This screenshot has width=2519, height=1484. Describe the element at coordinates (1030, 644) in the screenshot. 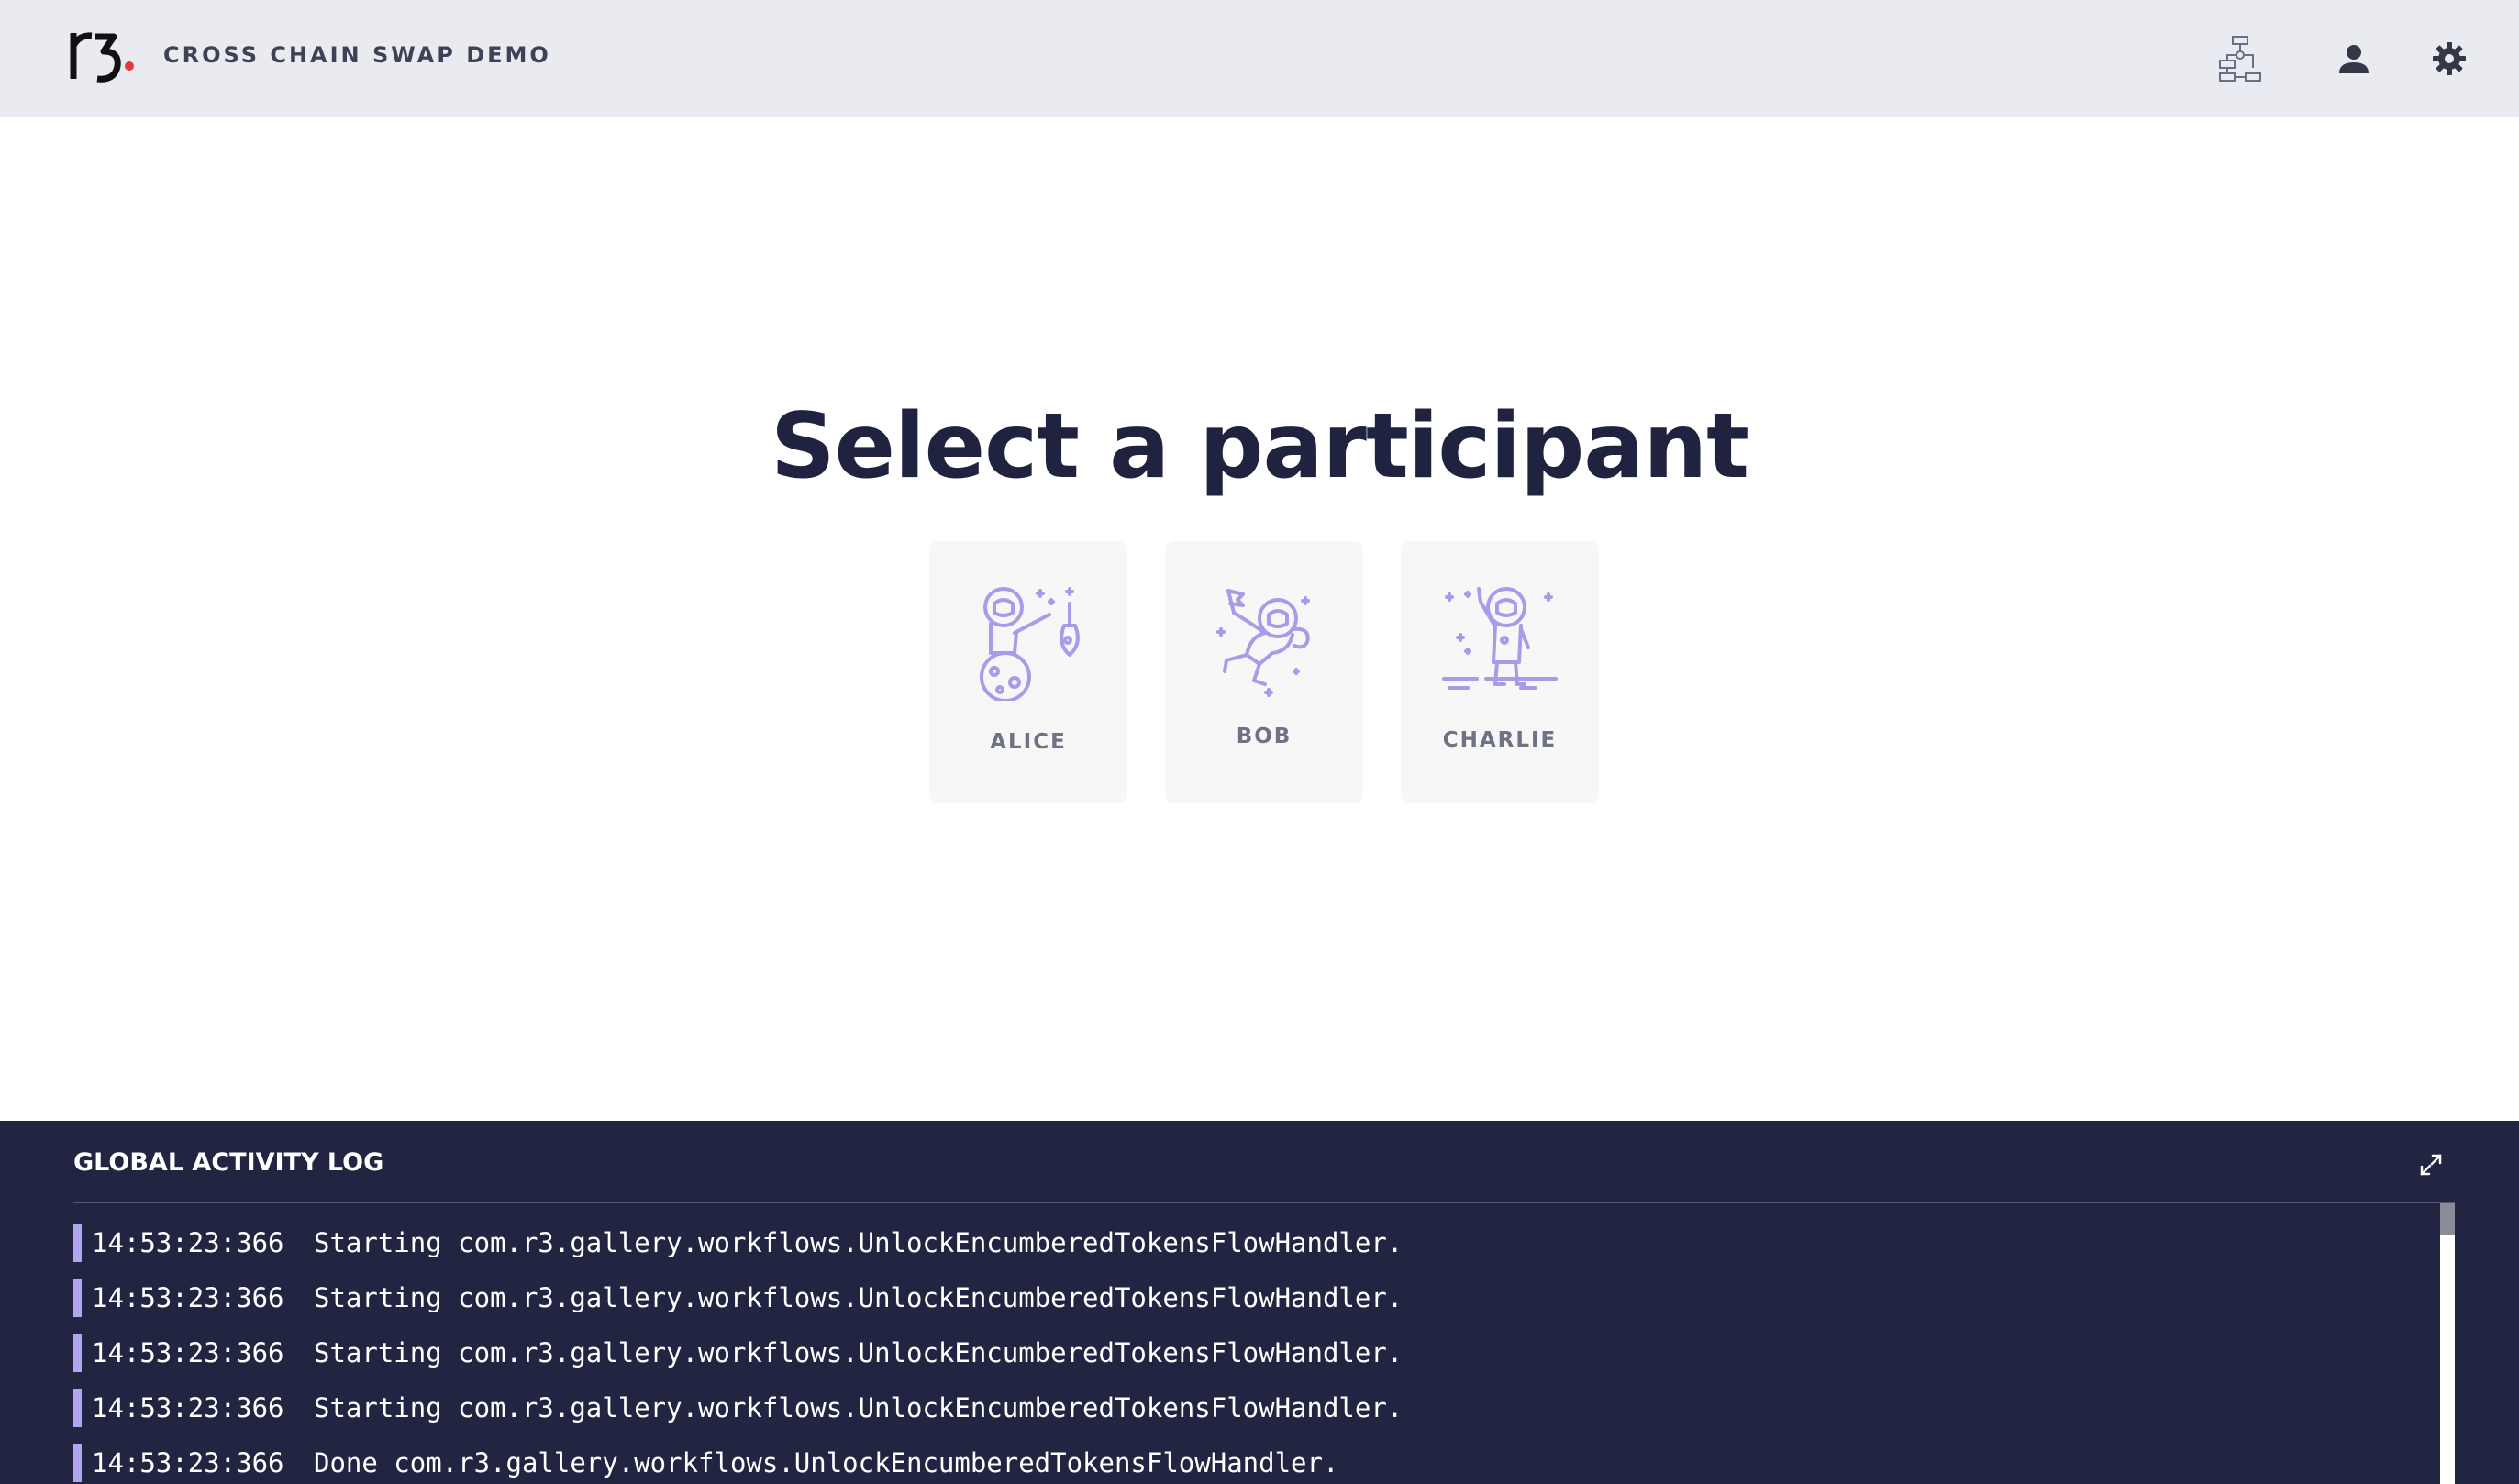

I see `astronaut-fishing-icon` at that location.